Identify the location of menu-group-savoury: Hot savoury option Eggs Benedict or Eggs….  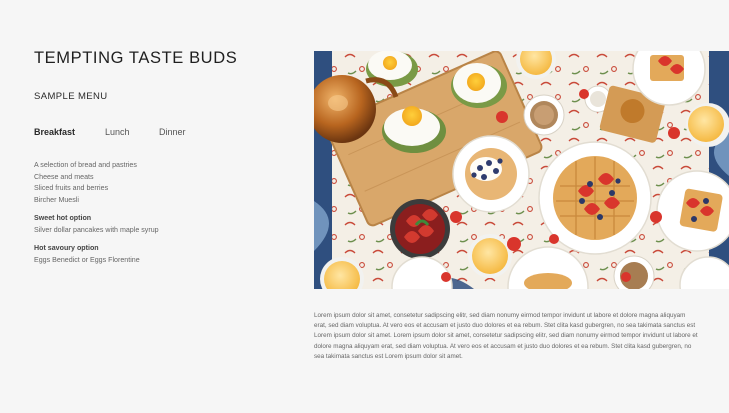
(149, 254).